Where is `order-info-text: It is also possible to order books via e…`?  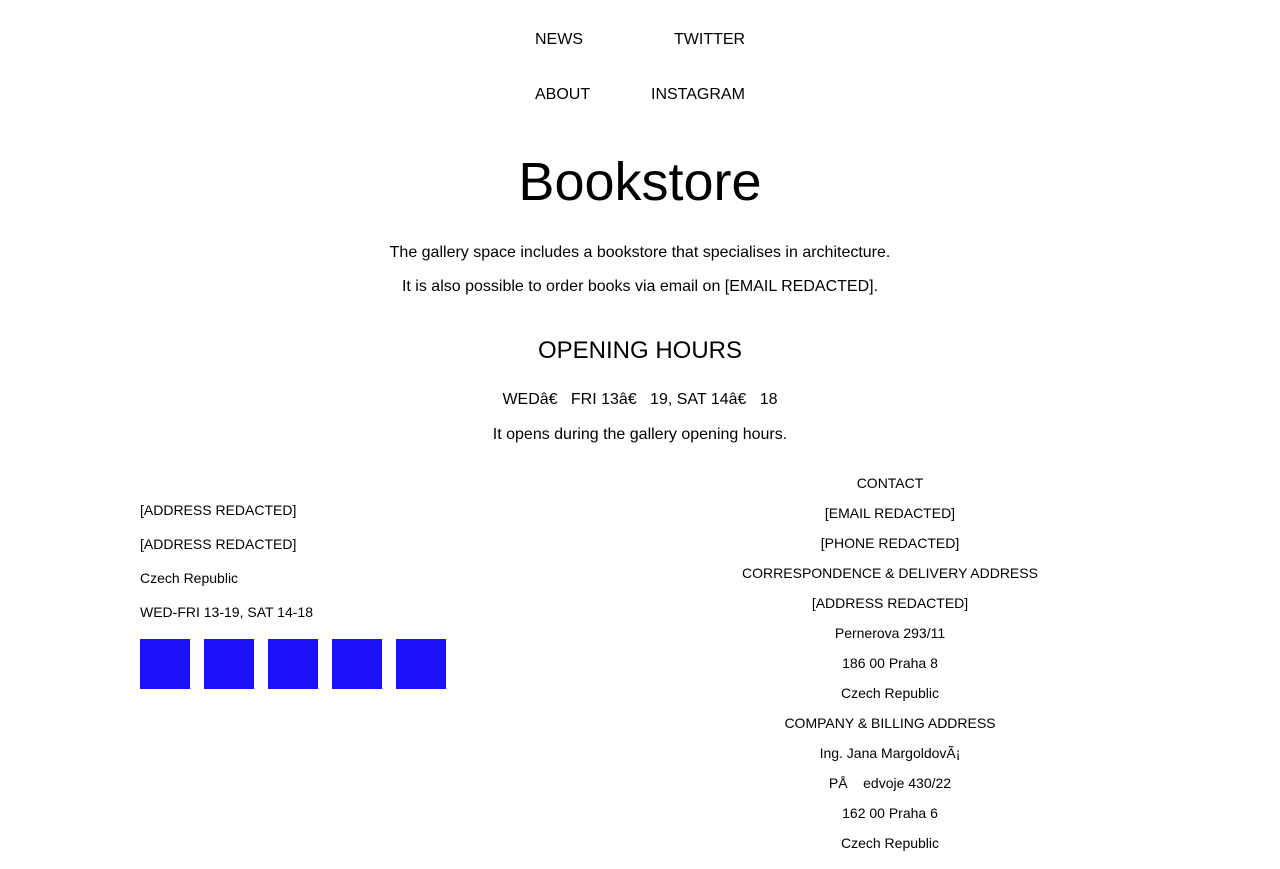
order-info-text: It is also possible to order books via e… is located at coordinates (640, 286).